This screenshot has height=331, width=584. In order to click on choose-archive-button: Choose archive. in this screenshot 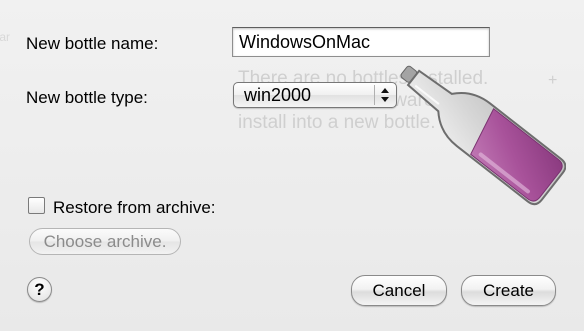, I will do `click(105, 241)`.